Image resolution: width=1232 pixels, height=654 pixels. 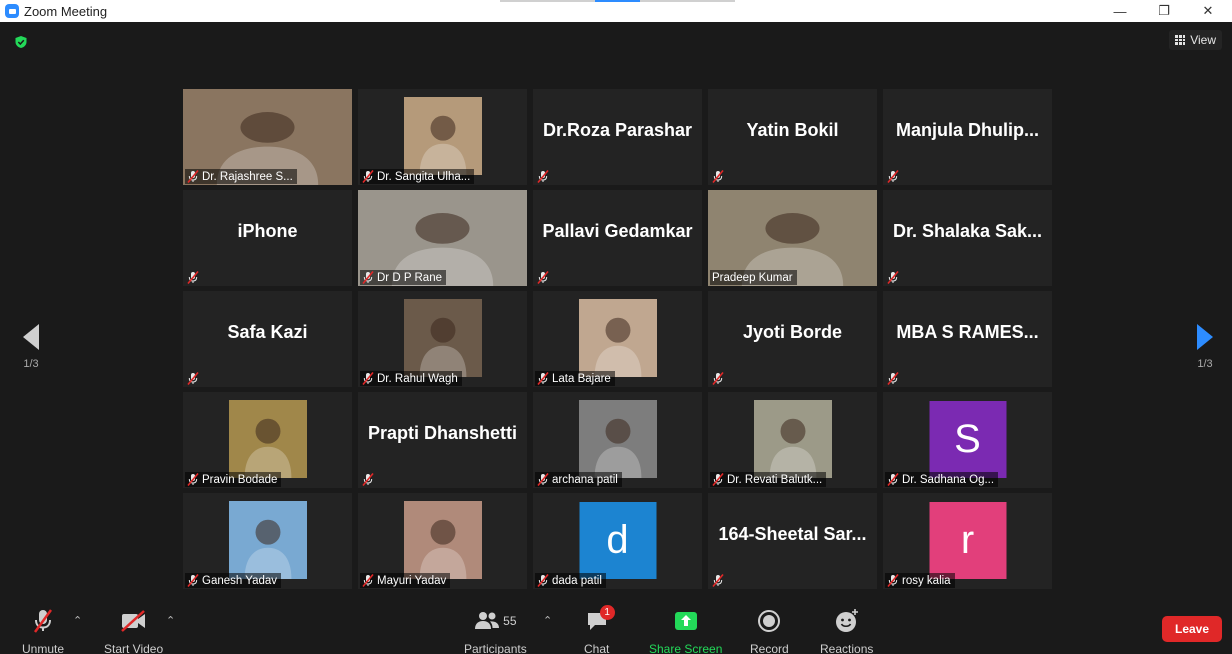 What do you see at coordinates (1195, 40) in the screenshot?
I see `view-button: View` at bounding box center [1195, 40].